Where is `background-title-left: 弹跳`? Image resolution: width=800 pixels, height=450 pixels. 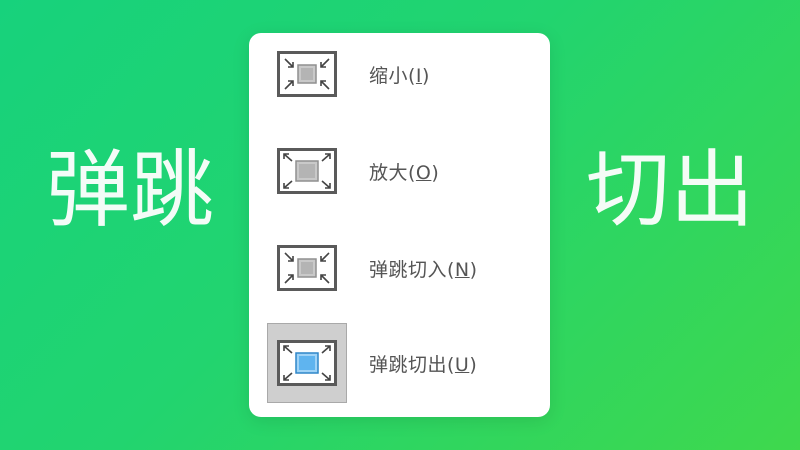
background-title-left: 弹跳 is located at coordinates (130, 190).